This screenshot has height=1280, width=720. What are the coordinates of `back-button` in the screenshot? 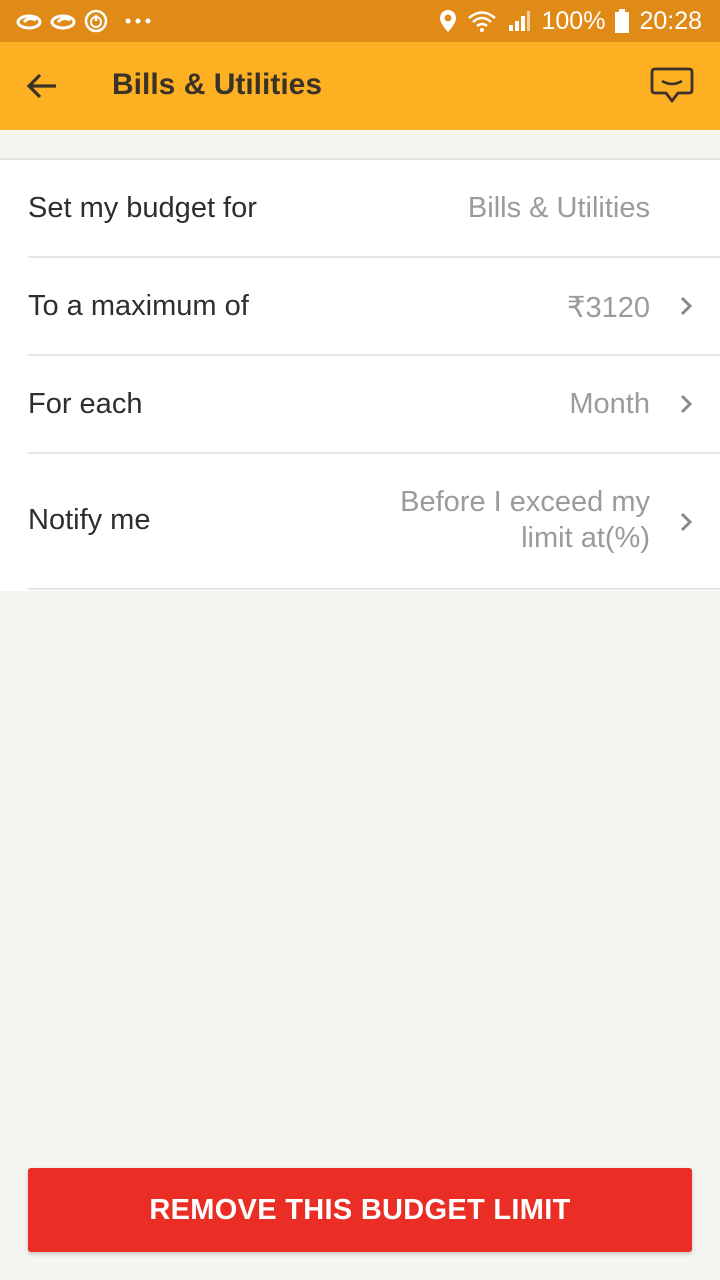 It's located at (42, 86).